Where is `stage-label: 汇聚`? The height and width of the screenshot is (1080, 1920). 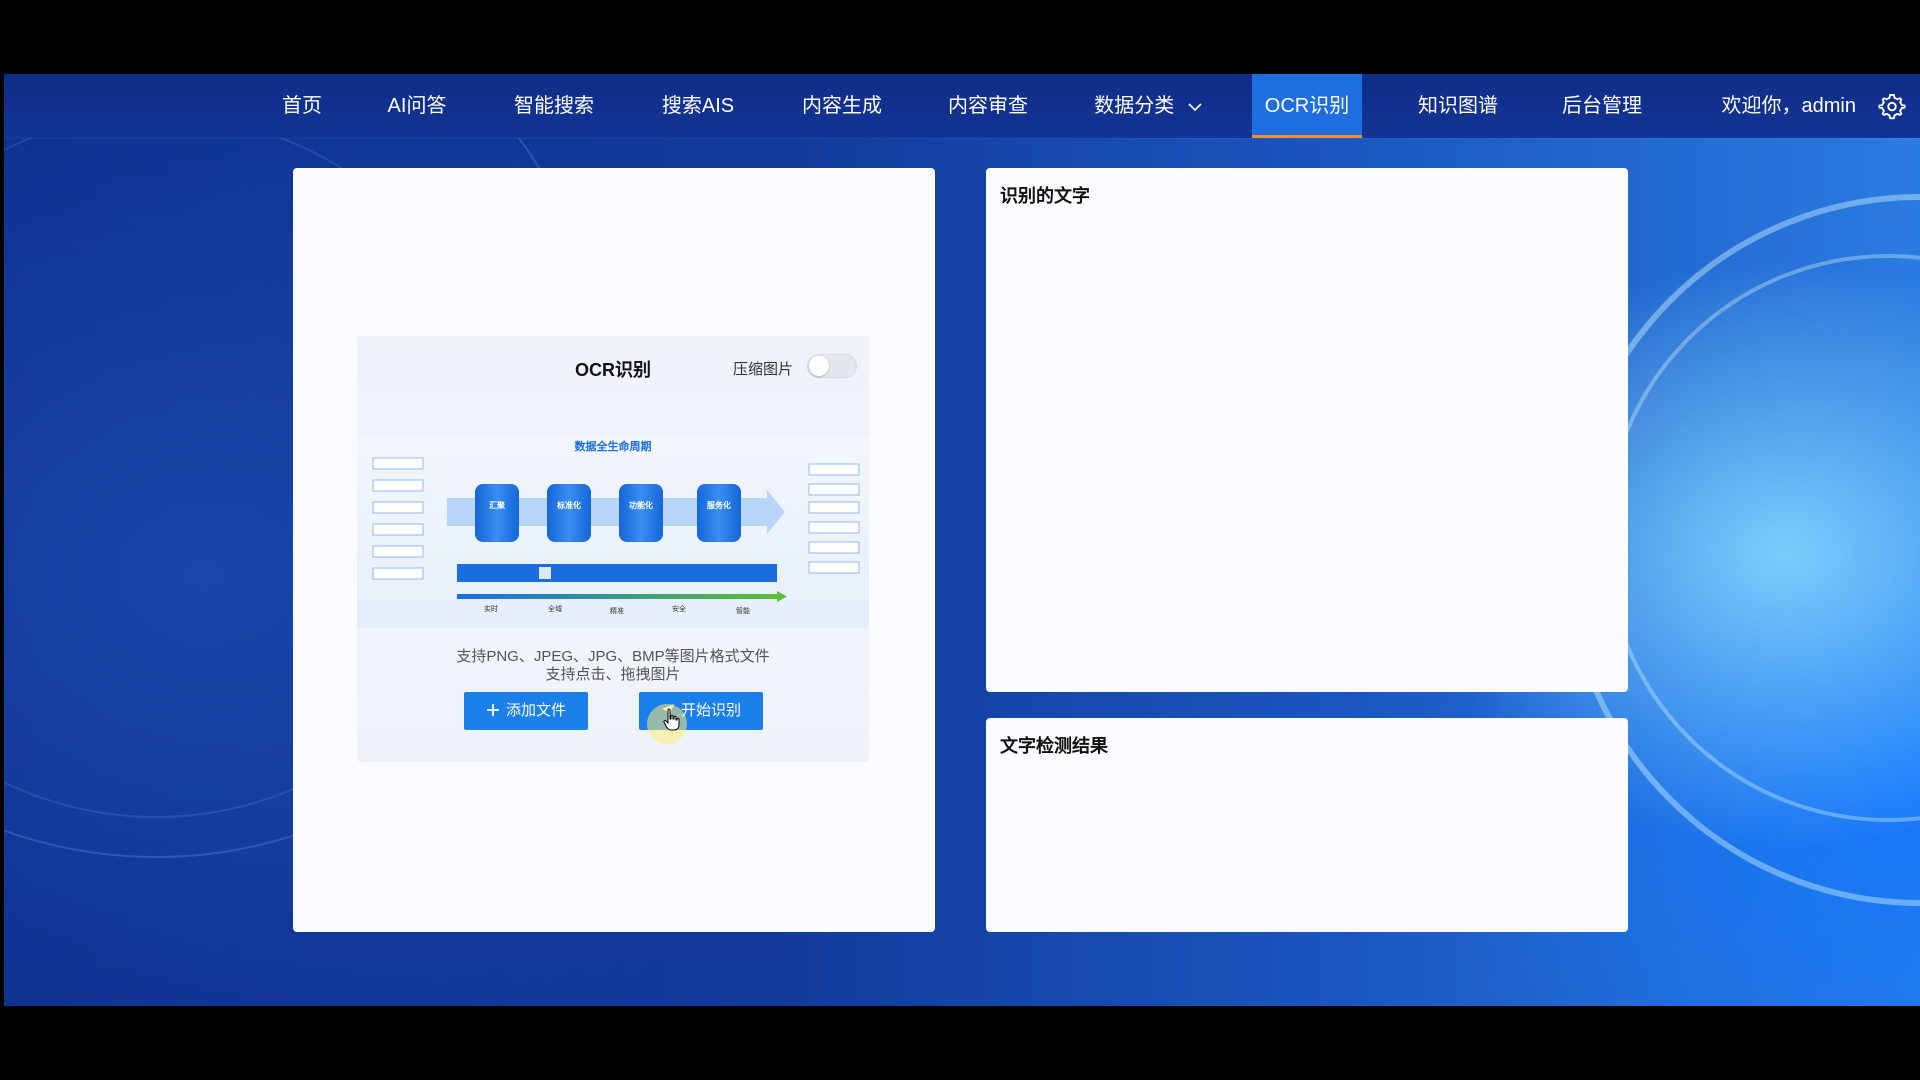
stage-label: 汇聚 is located at coordinates (497, 505).